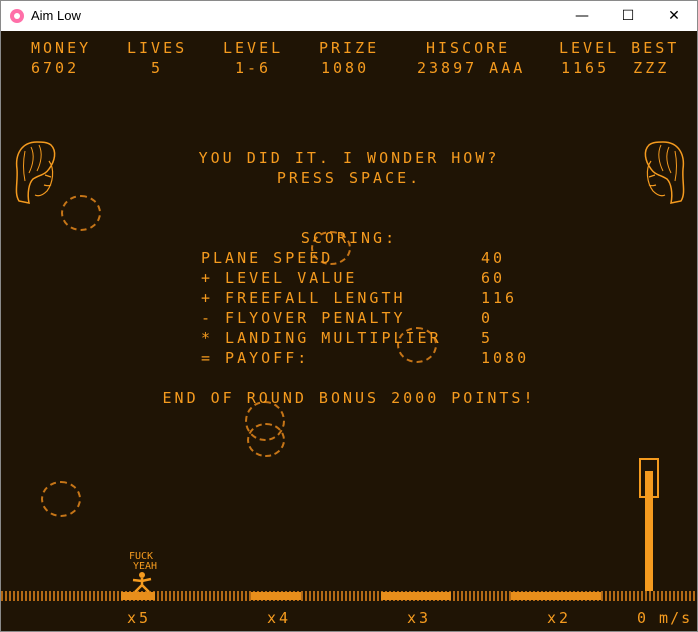 This screenshot has height=632, width=698. What do you see at coordinates (157, 48) in the screenshot?
I see `hud-lives-label: LIVES` at bounding box center [157, 48].